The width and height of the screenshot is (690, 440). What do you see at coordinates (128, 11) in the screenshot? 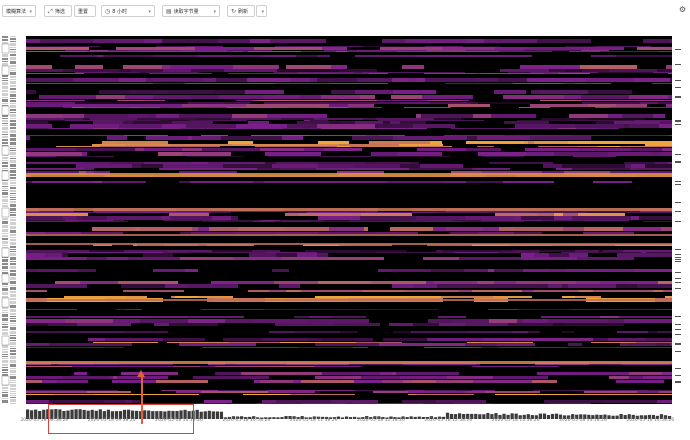
I see `time-range-select: ◷ 8 小时 ▾` at bounding box center [128, 11].